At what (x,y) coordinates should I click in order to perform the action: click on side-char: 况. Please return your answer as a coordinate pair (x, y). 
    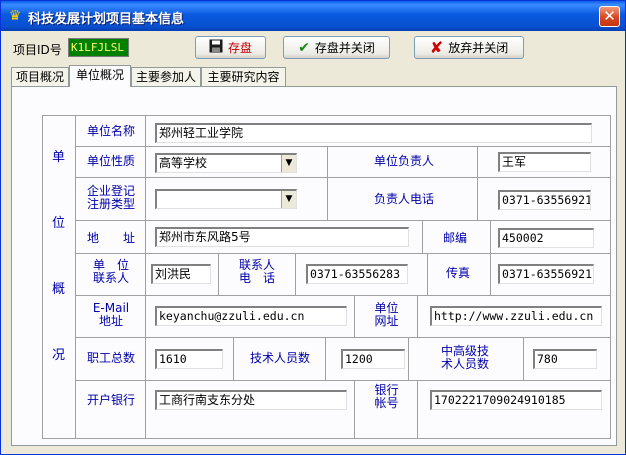
    Looking at the image, I should click on (59, 355).